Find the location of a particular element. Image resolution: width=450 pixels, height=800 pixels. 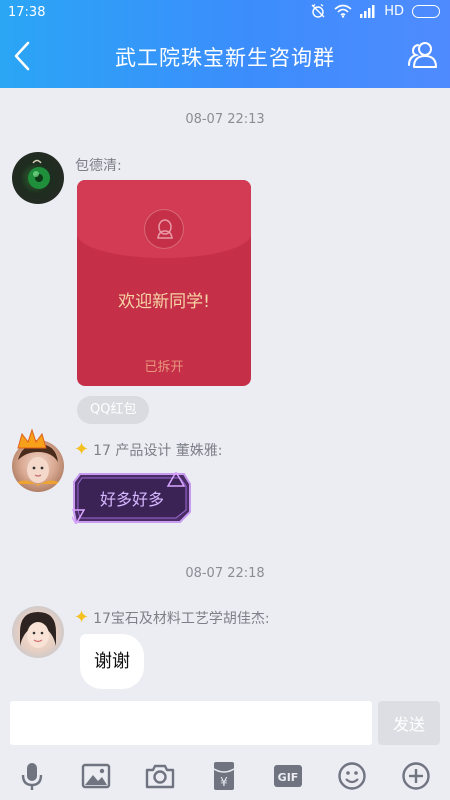

emoji-button is located at coordinates (352, 776).